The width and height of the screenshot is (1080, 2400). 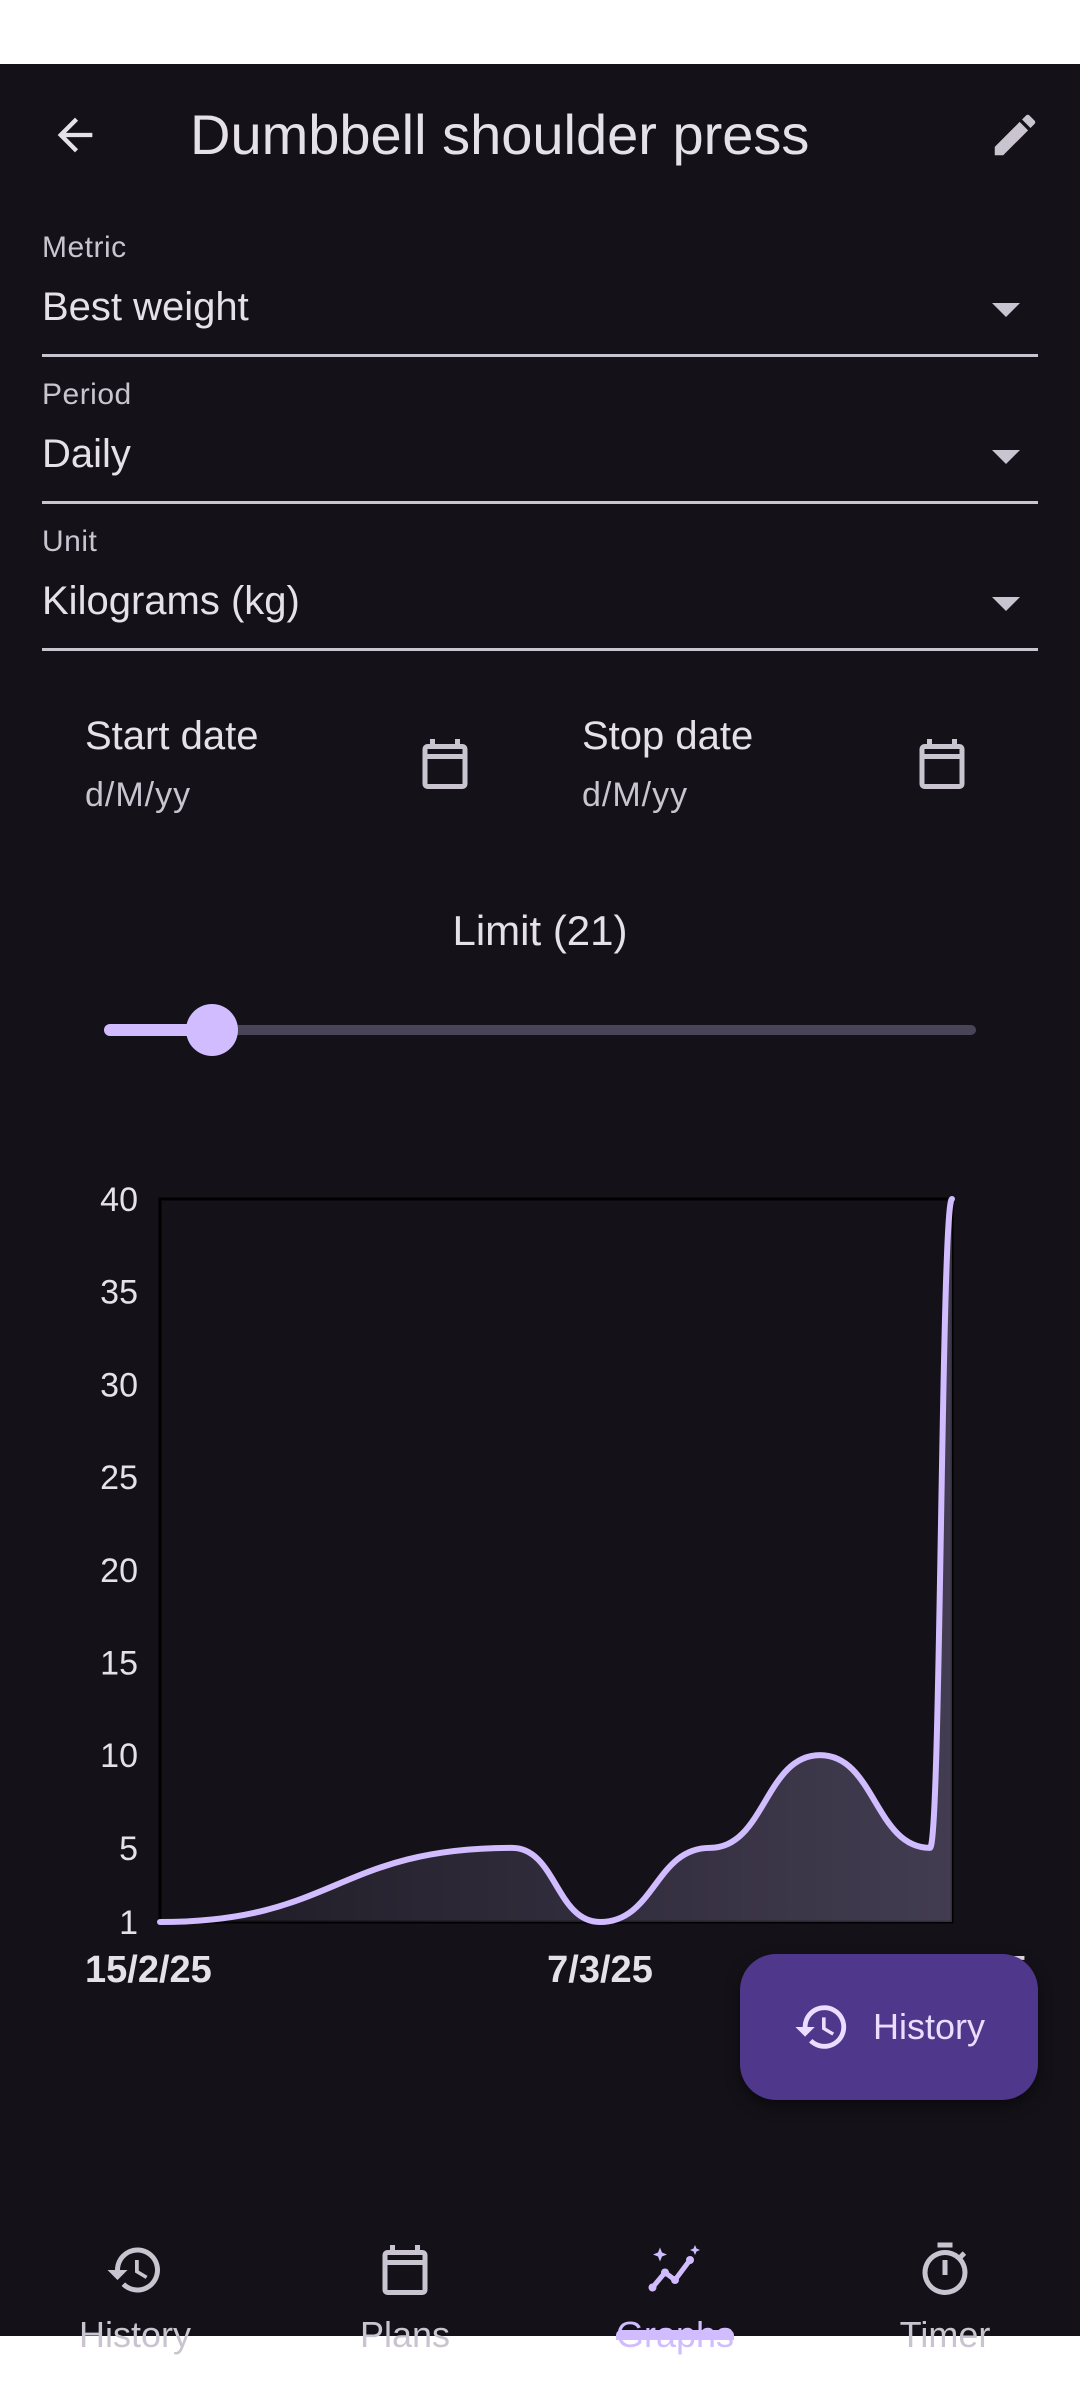 I want to click on nav-item-graphs: Graphs, so click(x=675, y=2249).